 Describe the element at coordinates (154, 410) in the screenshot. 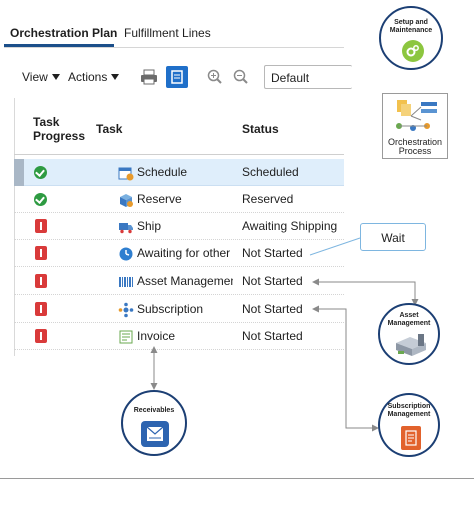

I see `receivables-title: Receivables` at that location.